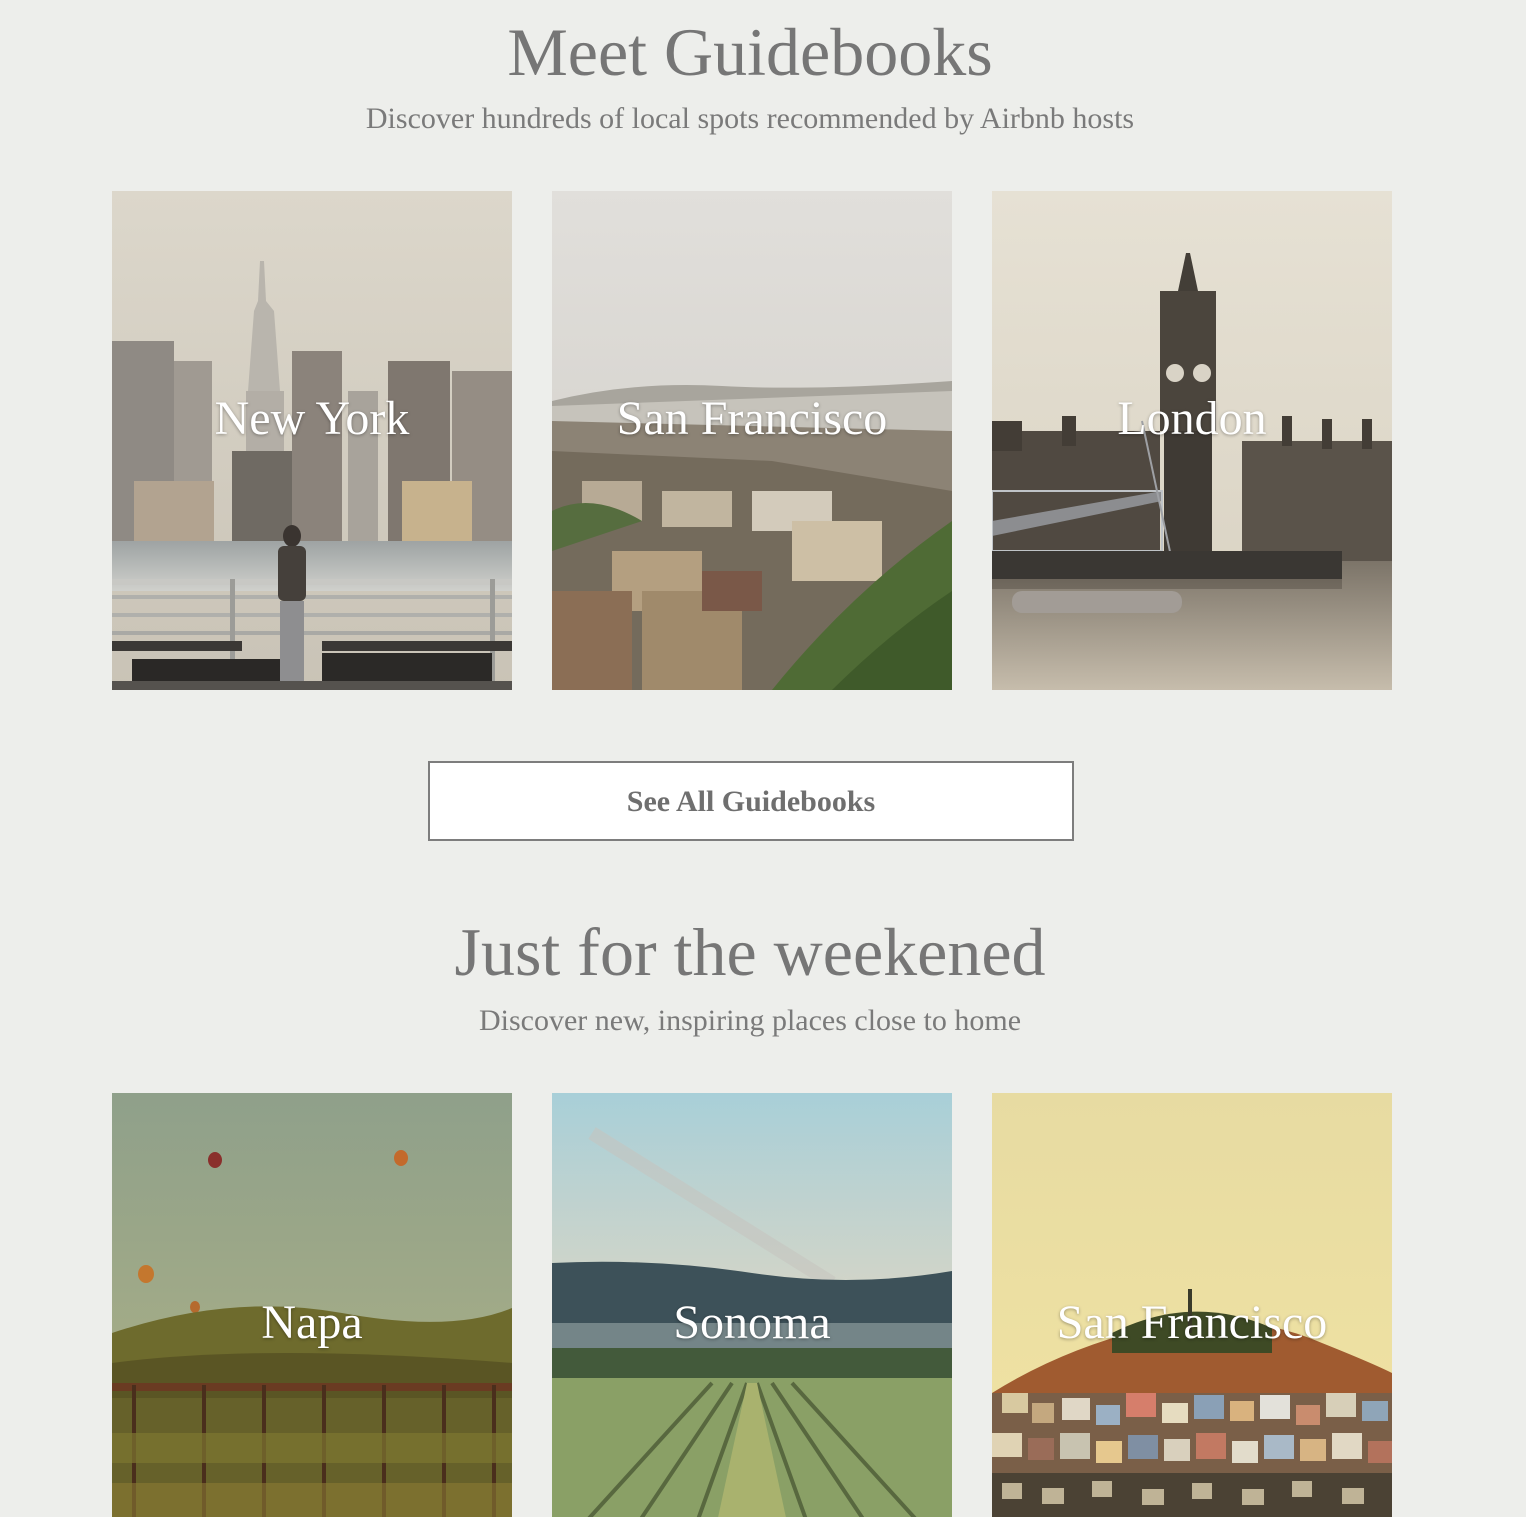  I want to click on weekend-card-sonoma: Sonoma, so click(752, 1305).